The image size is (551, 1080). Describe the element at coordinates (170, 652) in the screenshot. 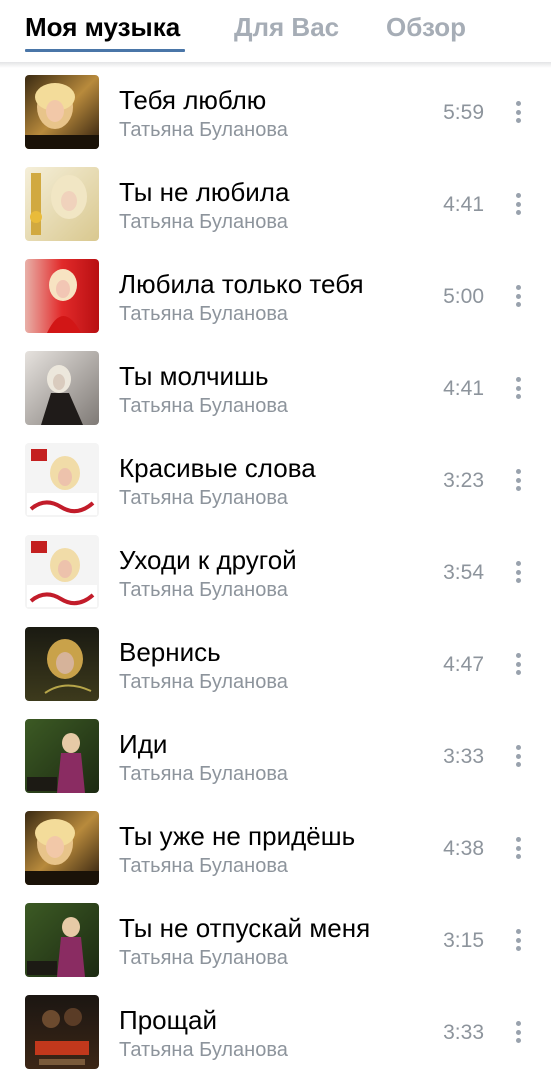

I see `track-title: Вернись` at that location.